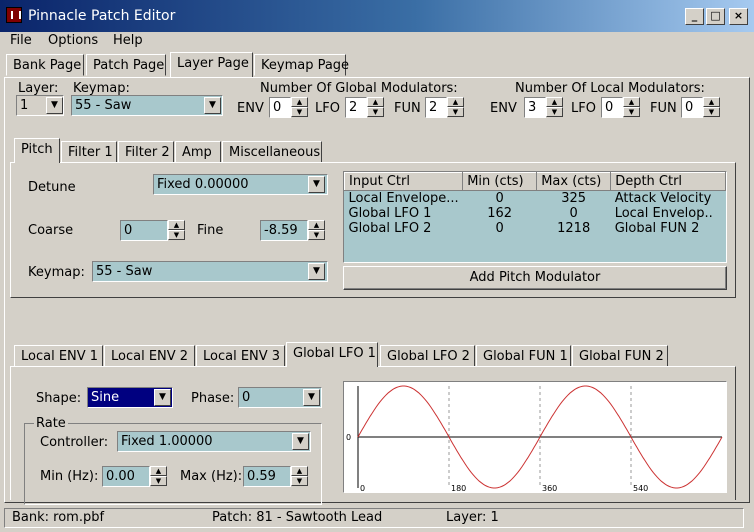  I want to click on table-row: Local Envelope... 0 325 Attack Velocity, so click(535, 198).